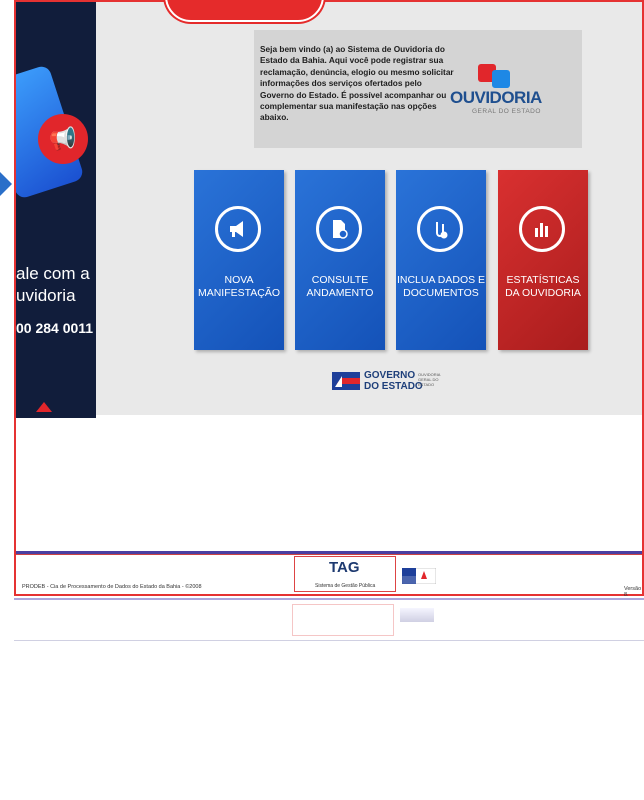 This screenshot has width=644, height=800. What do you see at coordinates (244, 11) in the screenshot?
I see `highlight-bubble` at bounding box center [244, 11].